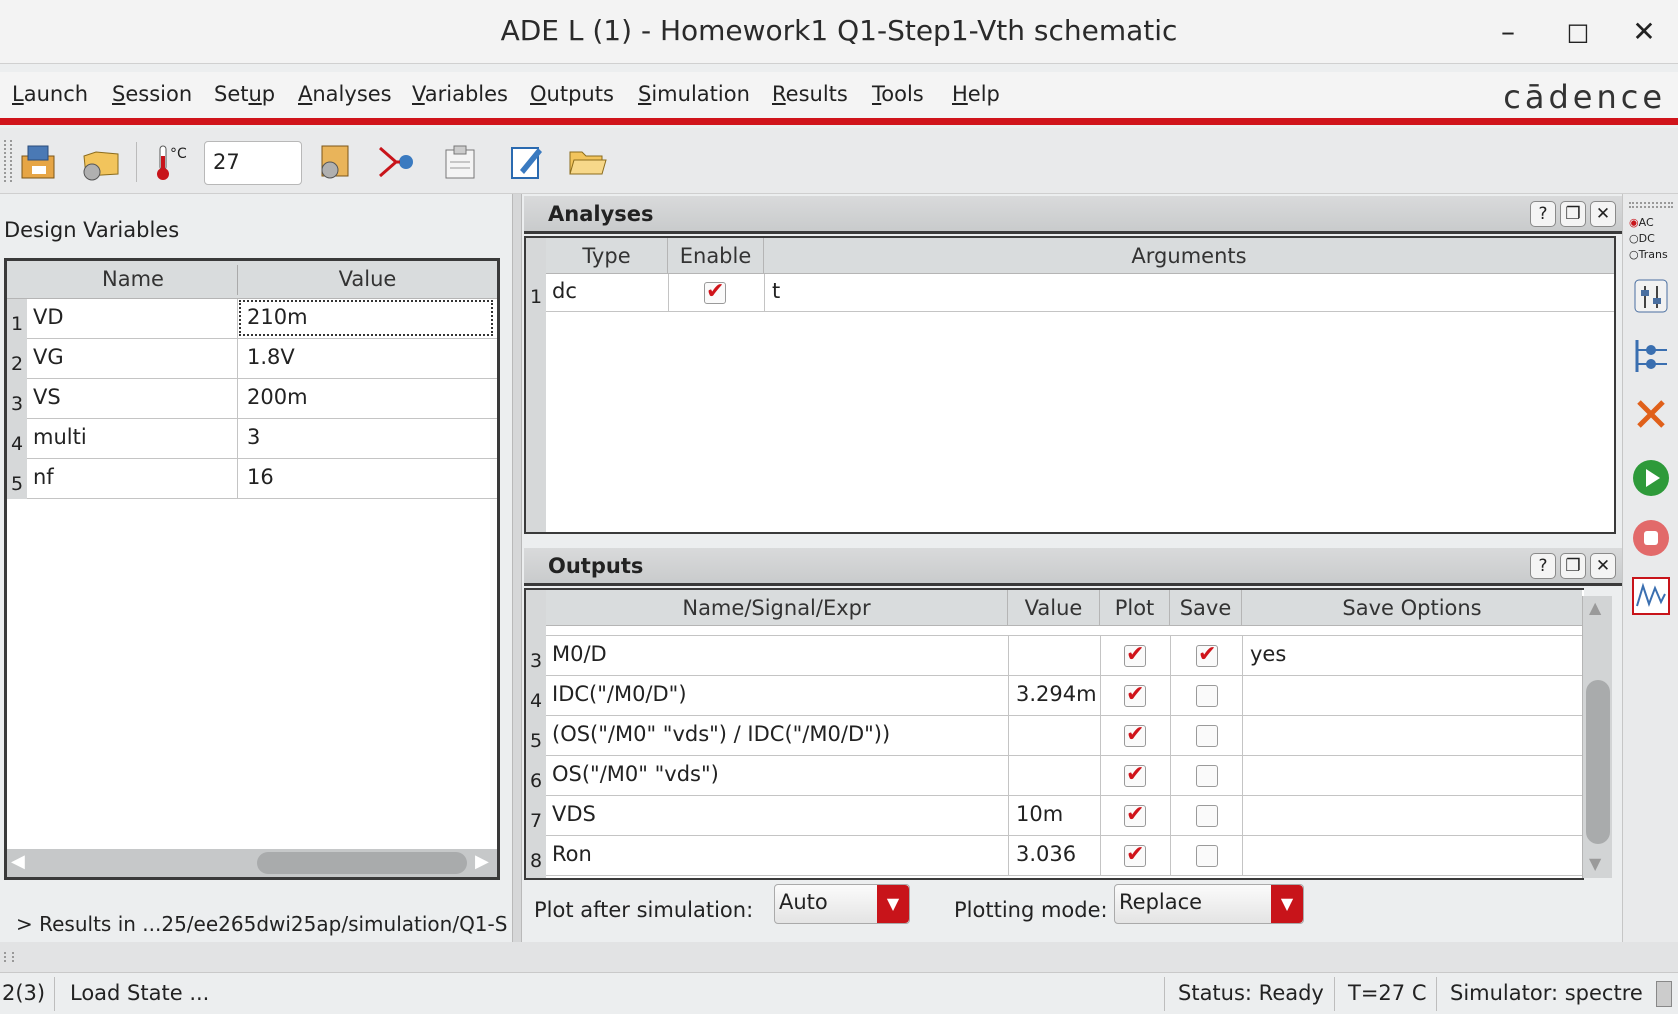 This screenshot has height=1014, width=1678. I want to click on column-header-arguments: Arguments, so click(1189, 256).